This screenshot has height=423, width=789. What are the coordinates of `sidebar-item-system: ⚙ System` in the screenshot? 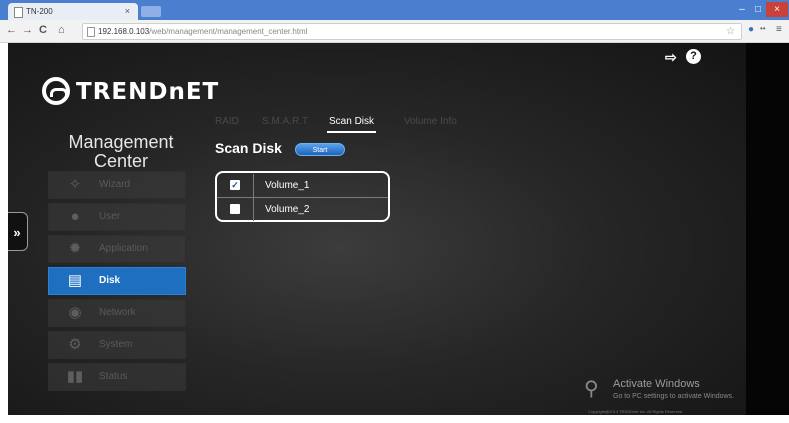 It's located at (117, 345).